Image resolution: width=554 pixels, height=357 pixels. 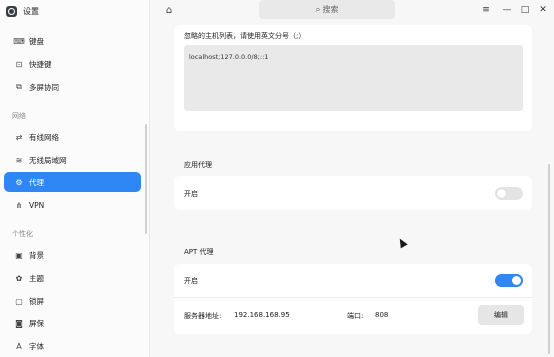 What do you see at coordinates (37, 205) in the screenshot?
I see `sidebar-item-label: VPN` at bounding box center [37, 205].